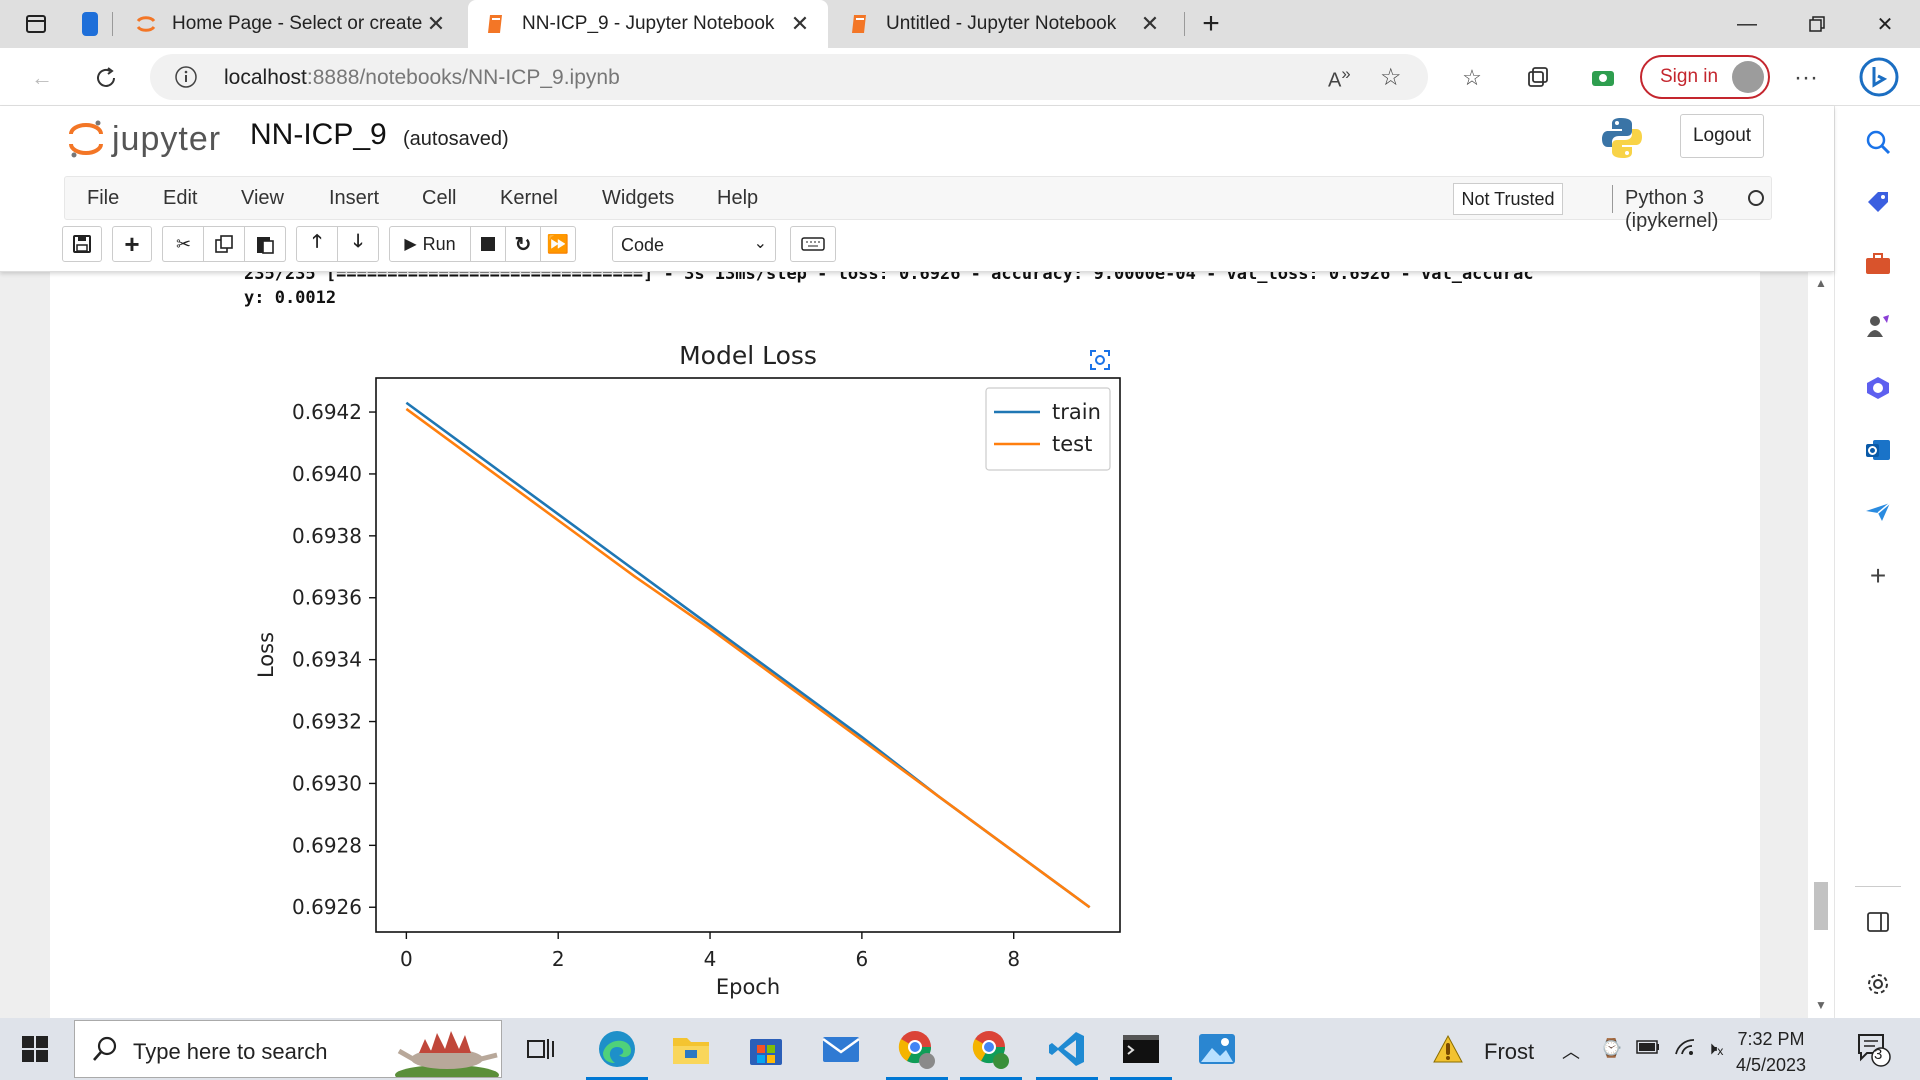 The width and height of the screenshot is (1920, 1080). What do you see at coordinates (132, 244) in the screenshot?
I see `insert-cell-plus-icon: +` at bounding box center [132, 244].